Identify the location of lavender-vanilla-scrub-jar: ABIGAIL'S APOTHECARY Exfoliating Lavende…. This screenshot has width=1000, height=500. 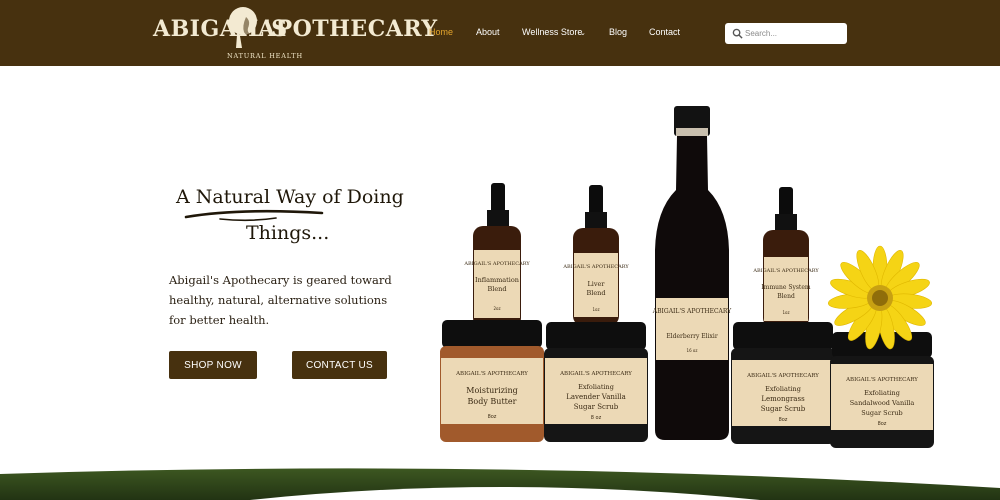
(596, 382).